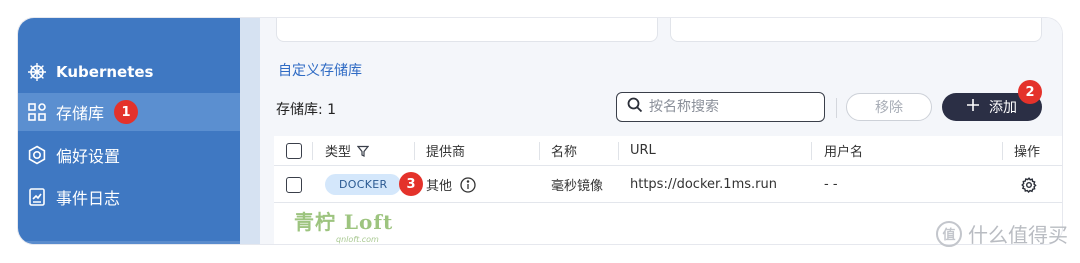 This screenshot has height=263, width=1080. I want to click on toolbar-divider, so click(836, 108).